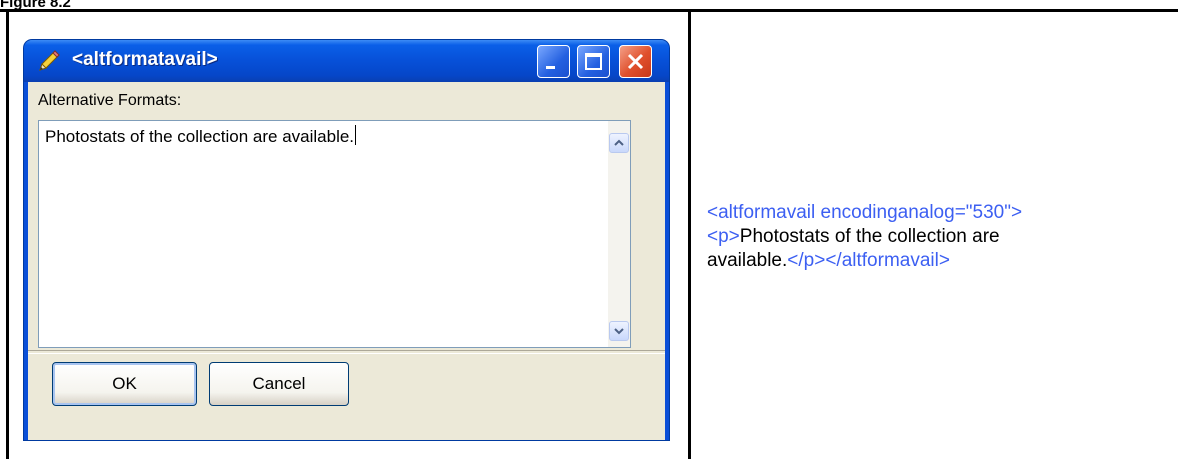 The image size is (1178, 459). I want to click on xml-text-line2: available., so click(747, 260).